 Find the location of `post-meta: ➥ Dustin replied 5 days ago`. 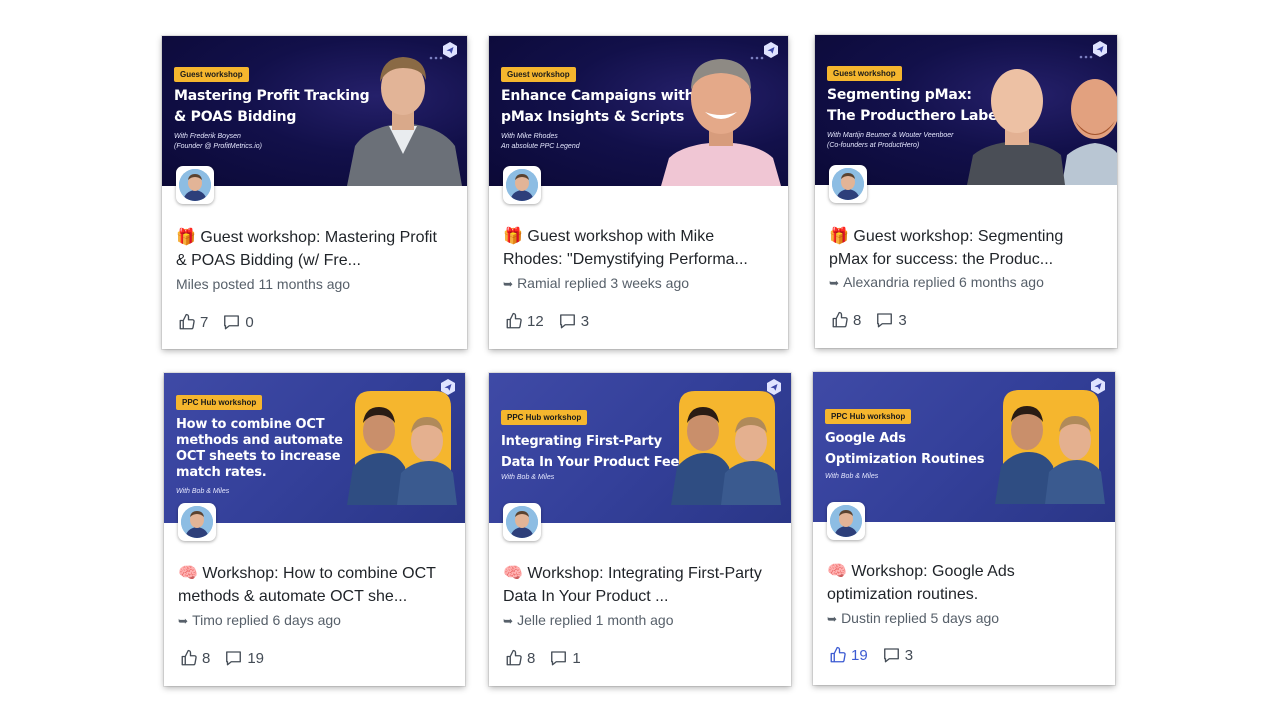

post-meta: ➥ Dustin replied 5 days ago is located at coordinates (913, 618).